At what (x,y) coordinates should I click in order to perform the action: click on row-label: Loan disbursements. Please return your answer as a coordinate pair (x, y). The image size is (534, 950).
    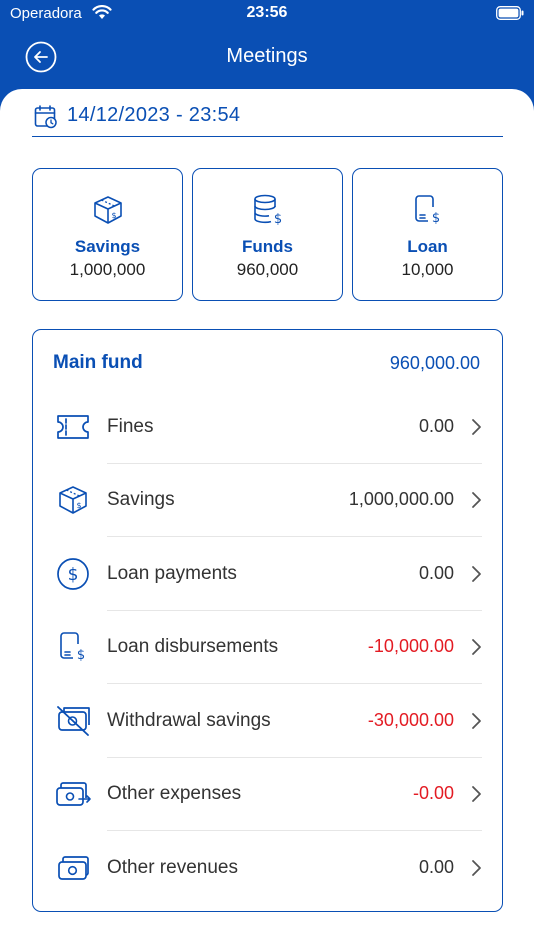
    Looking at the image, I should click on (193, 646).